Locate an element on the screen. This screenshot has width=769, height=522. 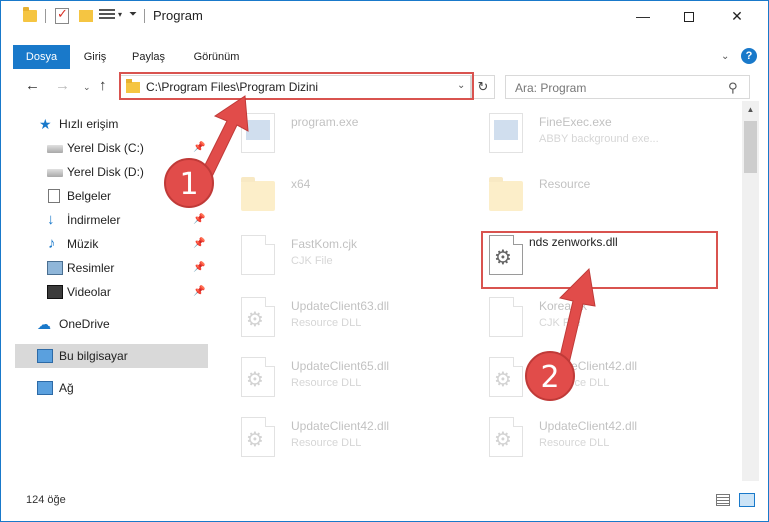
pc-icon is located at coordinates (45, 356).